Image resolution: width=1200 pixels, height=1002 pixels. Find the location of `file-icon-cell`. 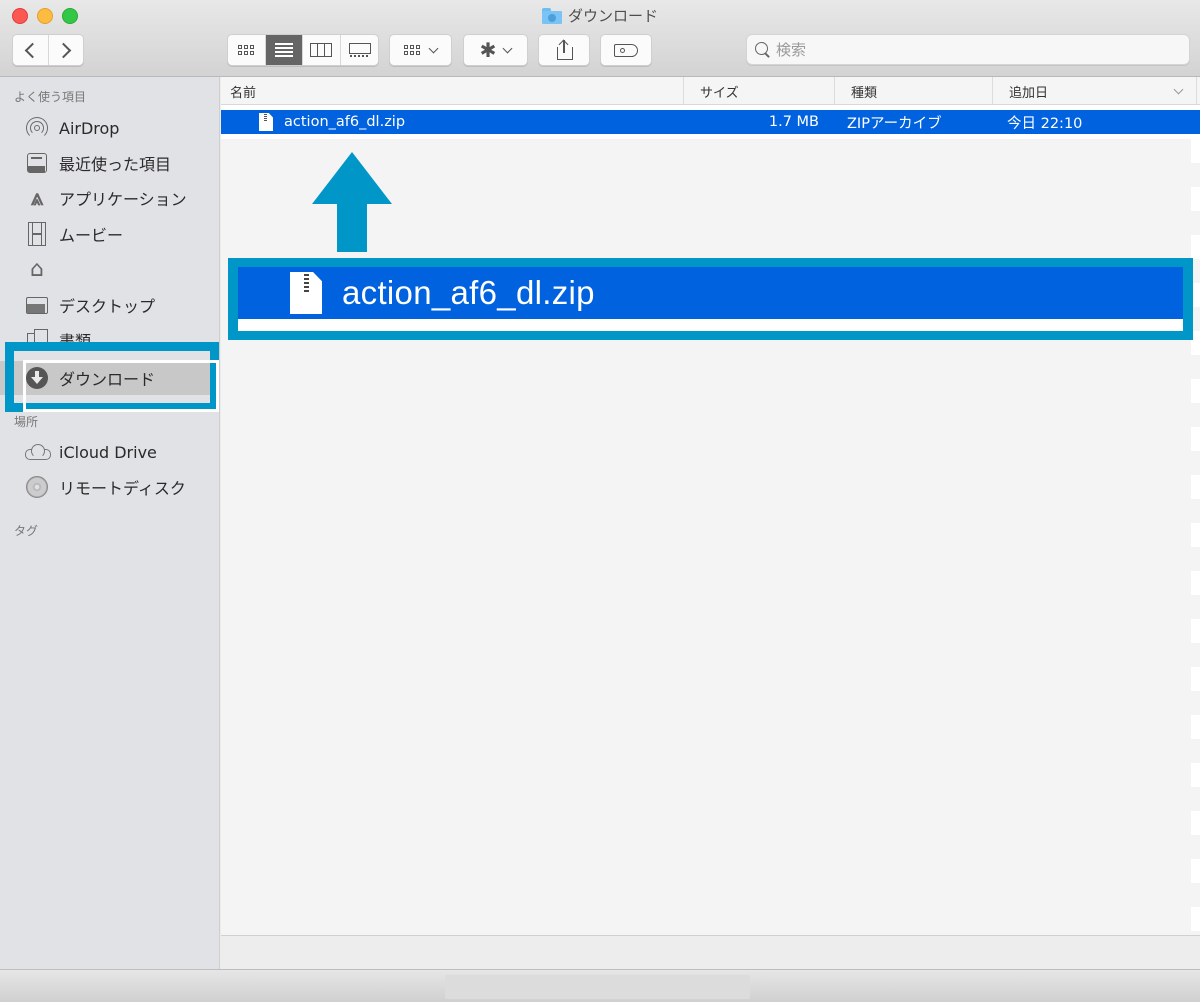

file-icon-cell is located at coordinates (266, 122).